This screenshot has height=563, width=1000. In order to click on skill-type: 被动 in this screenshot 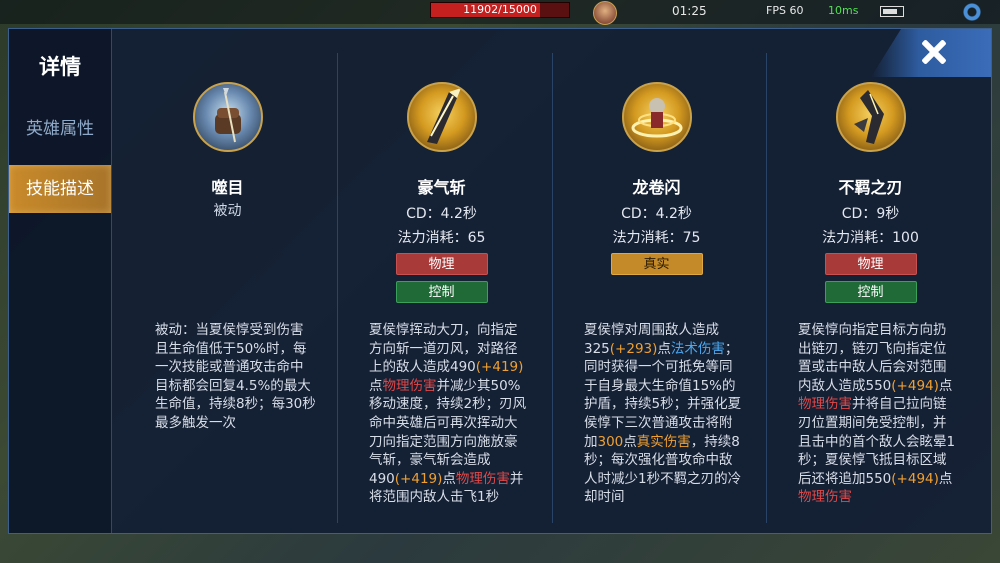, I will do `click(227, 211)`.